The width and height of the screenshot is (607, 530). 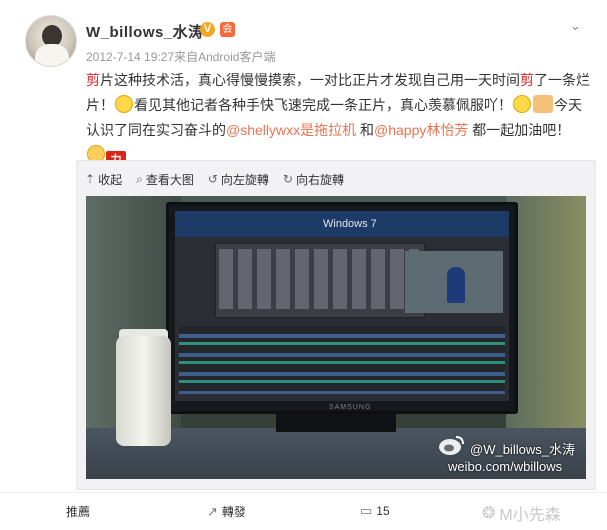 I want to click on thumbs-up-emoji-icon, so click(x=543, y=104).